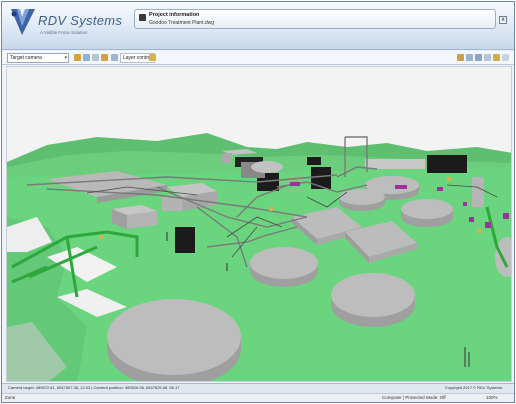 This screenshot has height=404, width=516. I want to click on copyright: Copyright 2017 © RDV Systems, so click(473, 387).